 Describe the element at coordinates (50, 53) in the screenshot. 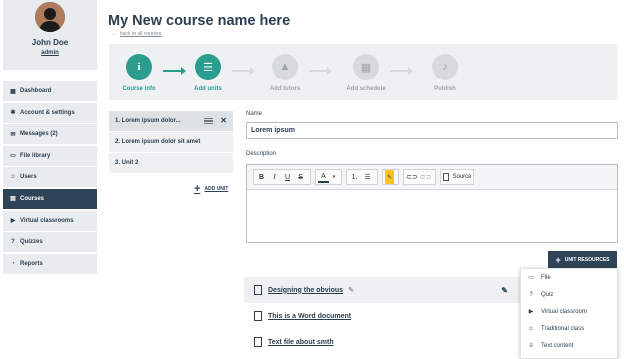

I see `profile-role-link: admin` at that location.